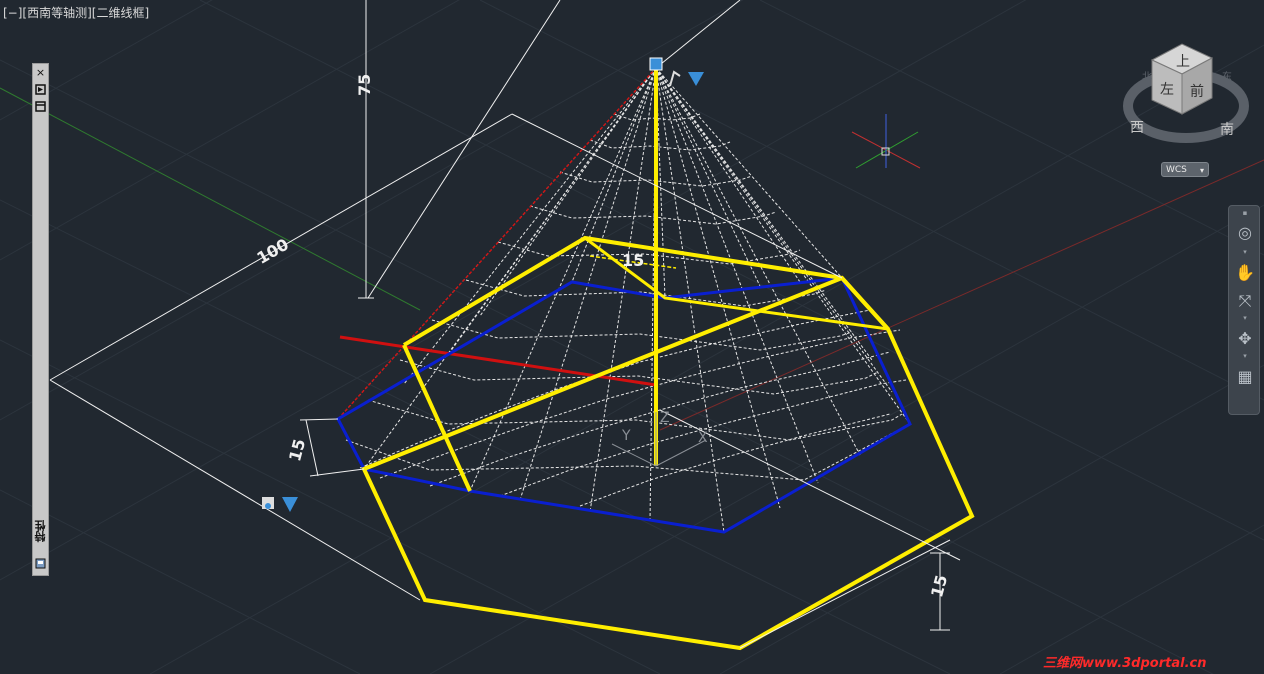 This screenshot has height=674, width=1264. I want to click on compass-south: 南, so click(1227, 130).